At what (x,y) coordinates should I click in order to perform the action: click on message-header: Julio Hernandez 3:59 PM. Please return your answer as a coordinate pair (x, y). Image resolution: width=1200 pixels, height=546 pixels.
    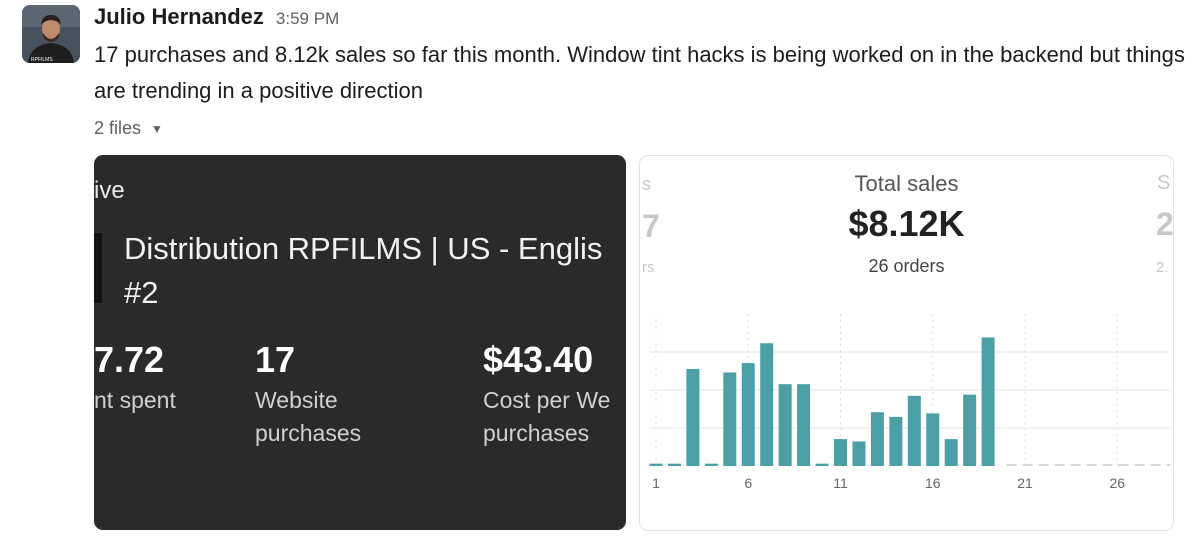
    Looking at the image, I should click on (216, 19).